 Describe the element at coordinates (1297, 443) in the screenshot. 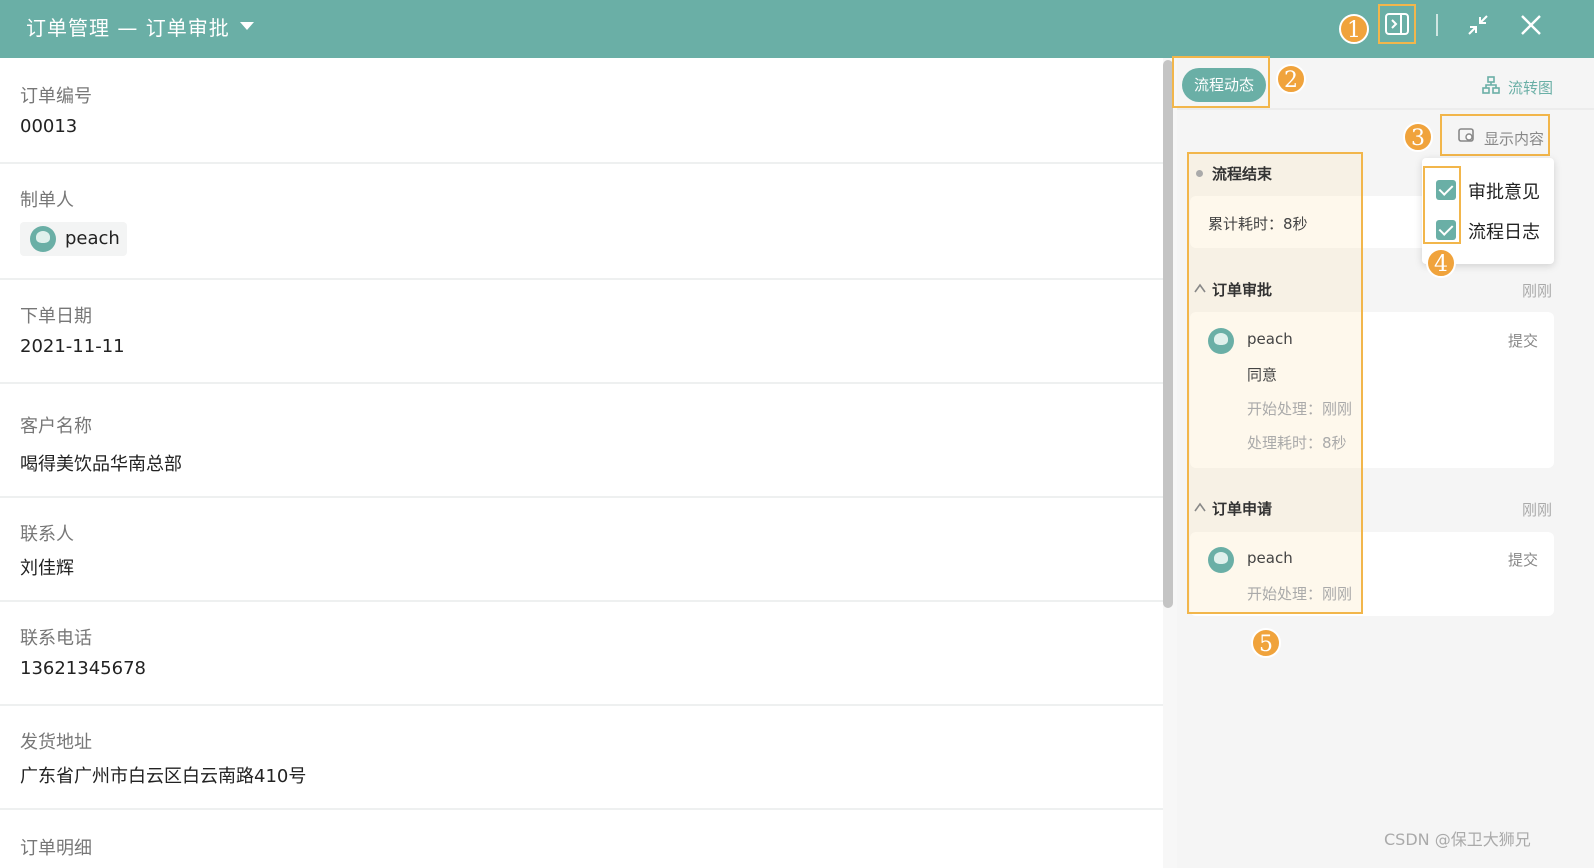

I see `process-duration: 处理耗时：8秒` at that location.